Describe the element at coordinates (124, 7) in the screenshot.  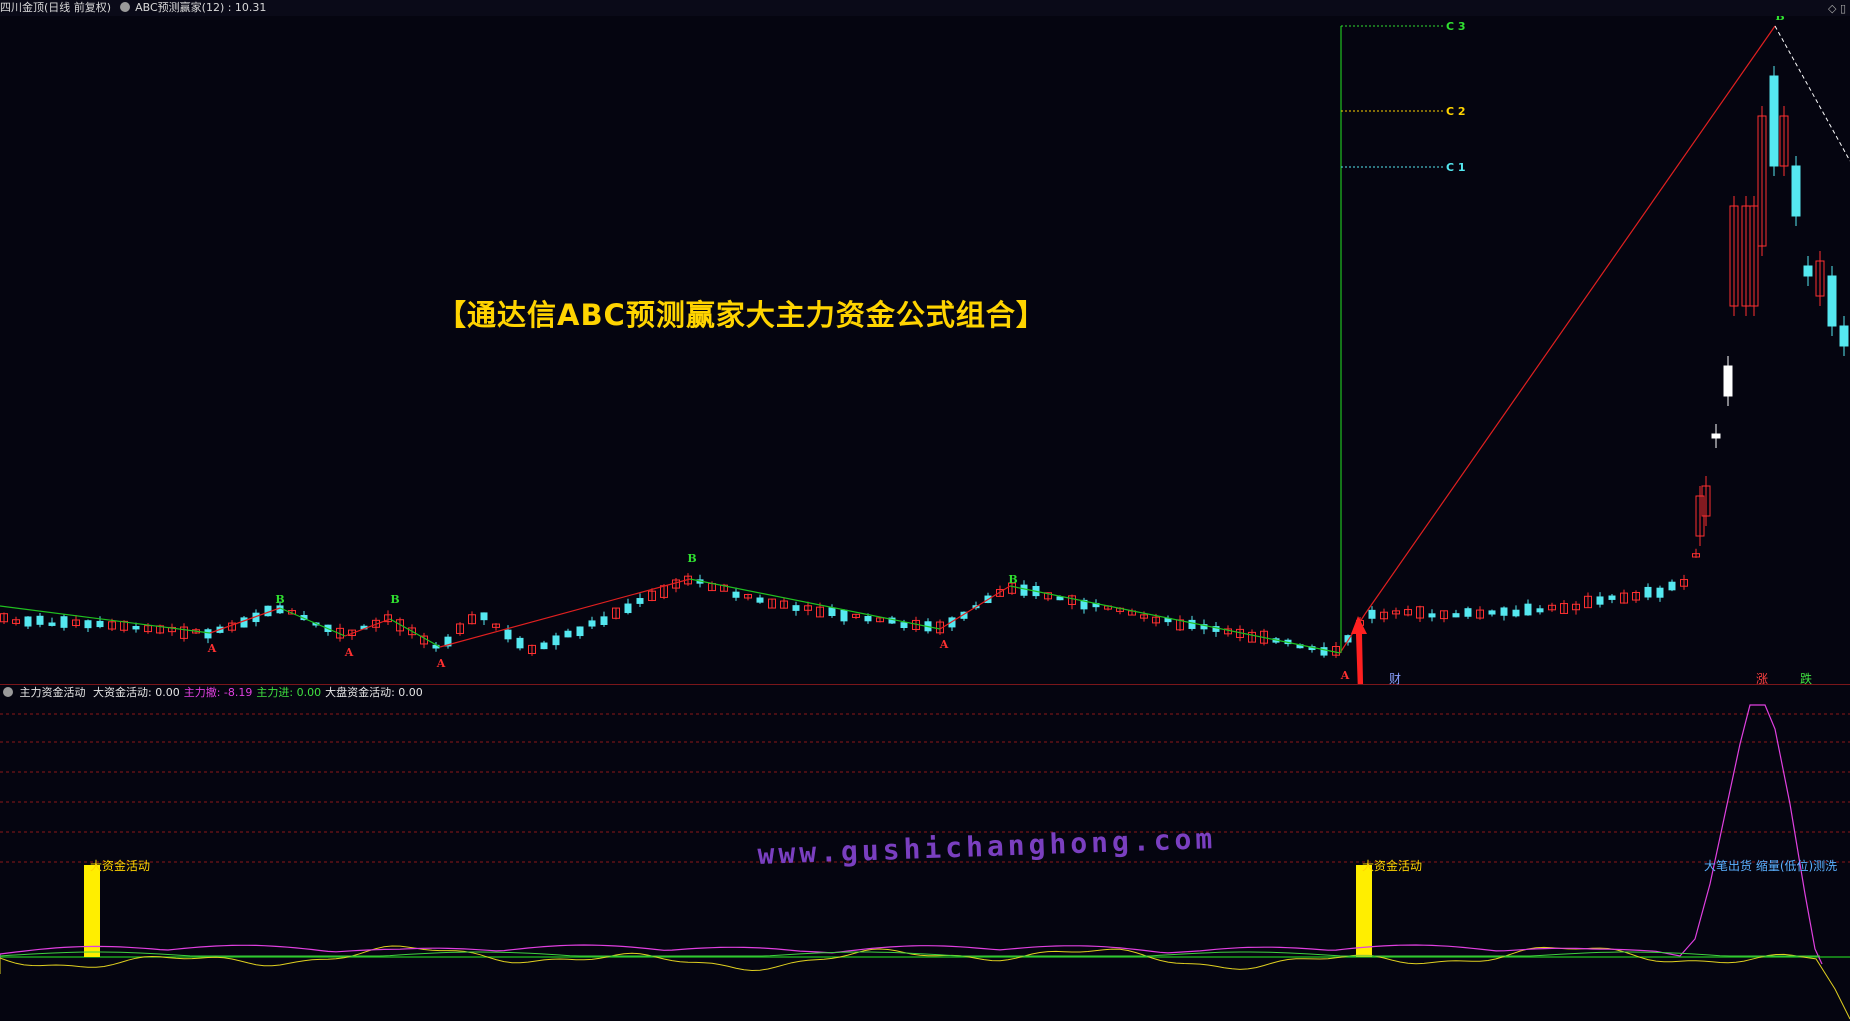
I see `indicator-toggle-icon` at that location.